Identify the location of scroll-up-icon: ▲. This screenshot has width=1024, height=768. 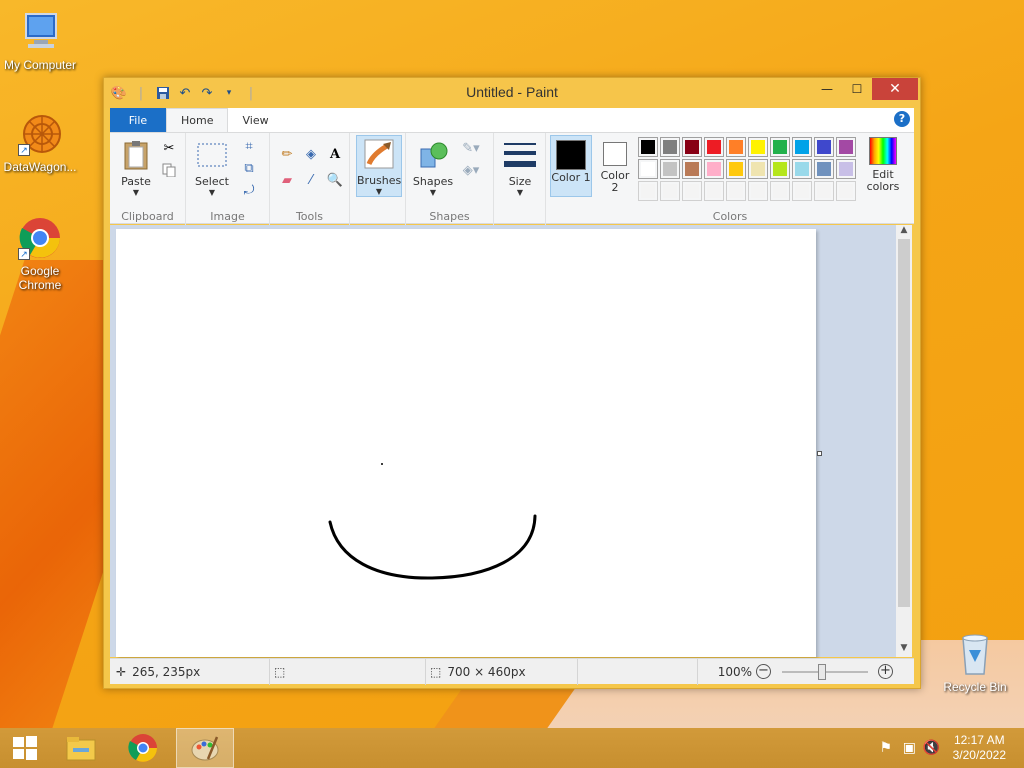
(904, 232).